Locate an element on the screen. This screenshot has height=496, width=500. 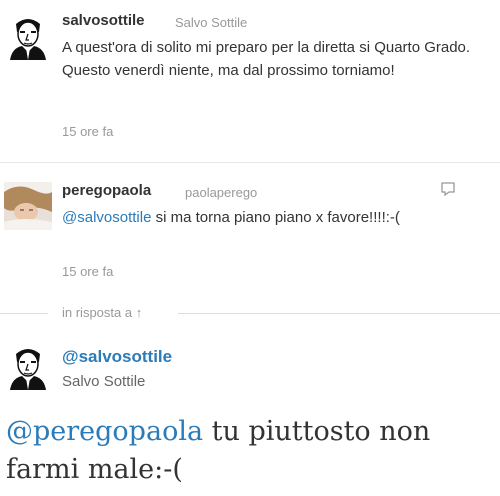
avatar-peregopaola is located at coordinates (28, 206).